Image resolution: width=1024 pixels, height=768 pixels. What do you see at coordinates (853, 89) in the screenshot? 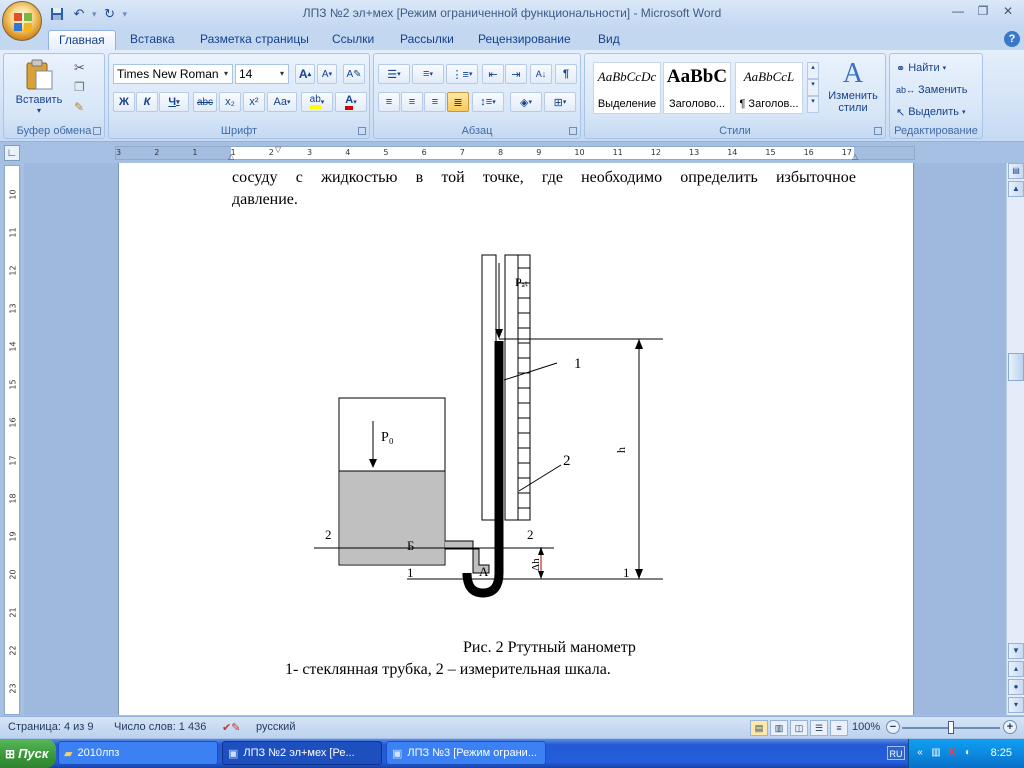
I see `change-styles-button: A Изменить стили` at bounding box center [853, 89].